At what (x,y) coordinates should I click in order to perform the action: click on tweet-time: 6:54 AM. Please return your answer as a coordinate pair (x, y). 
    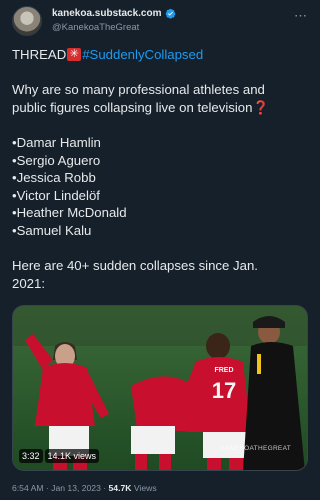
    Looking at the image, I should click on (28, 488).